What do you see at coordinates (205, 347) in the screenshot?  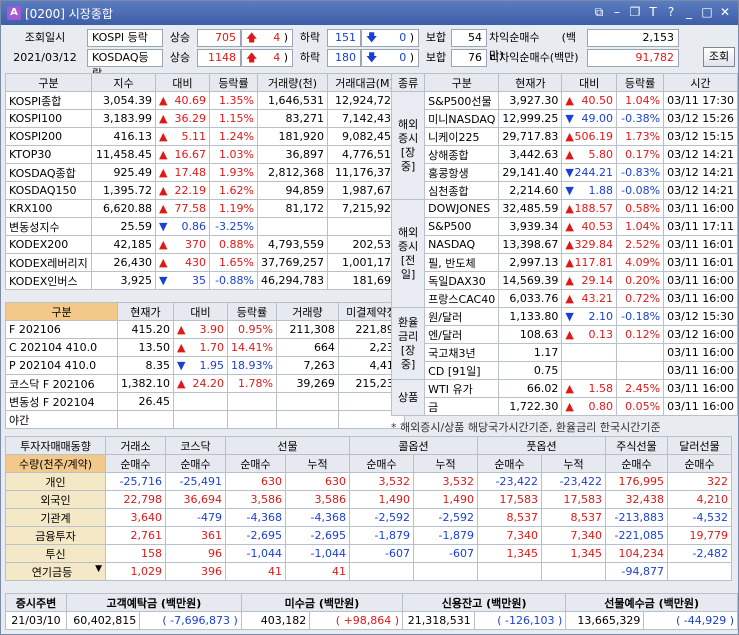 I see `deriv-row: C 202104 410.0 13.50 ▲ 1.70 14.41% 664 2,234` at bounding box center [205, 347].